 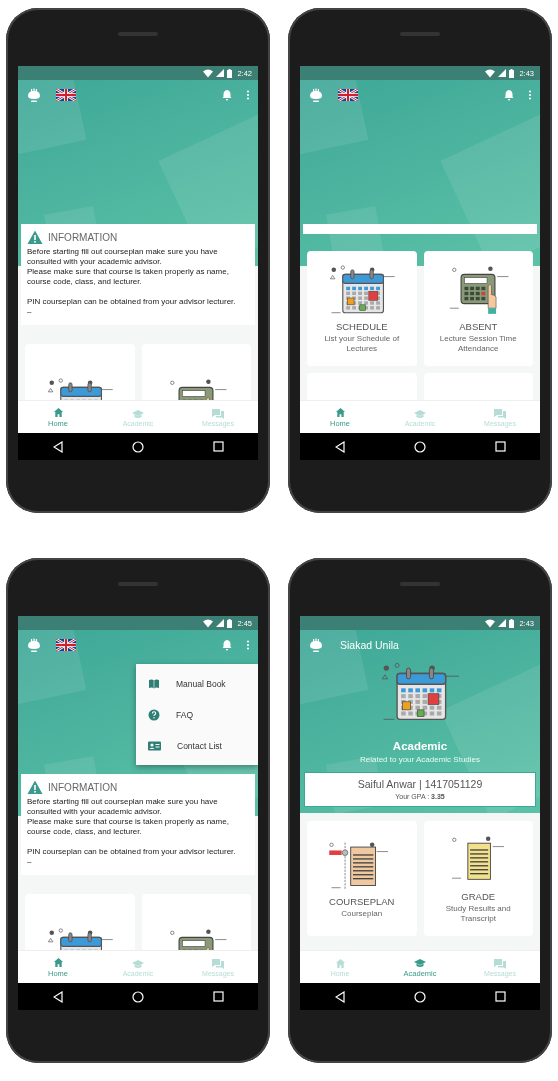 I want to click on card-title: COURSEPLAN, so click(x=362, y=901).